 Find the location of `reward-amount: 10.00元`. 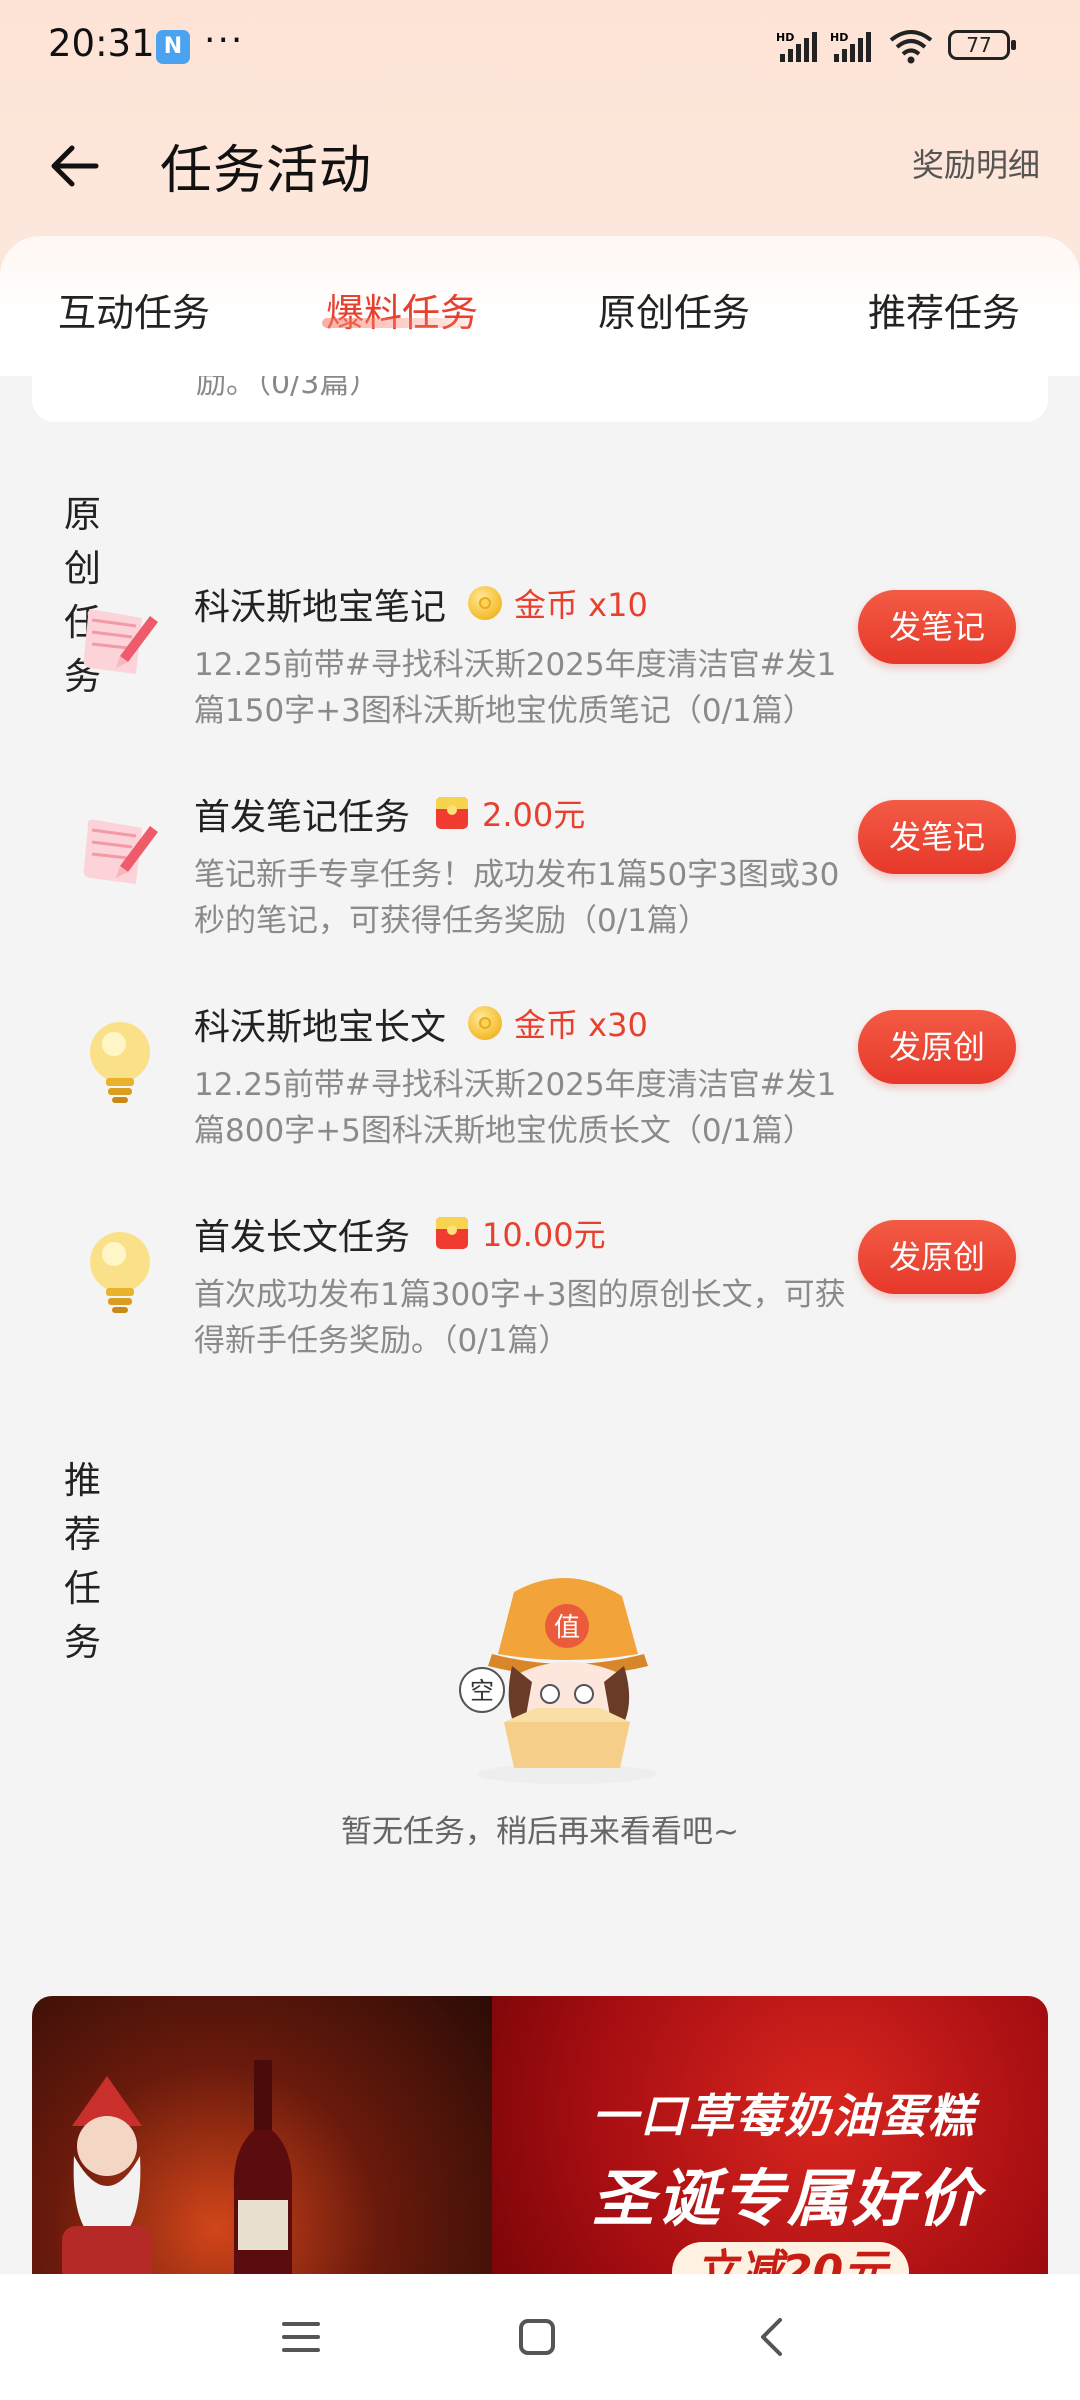

reward-amount: 10.00元 is located at coordinates (544, 1235).